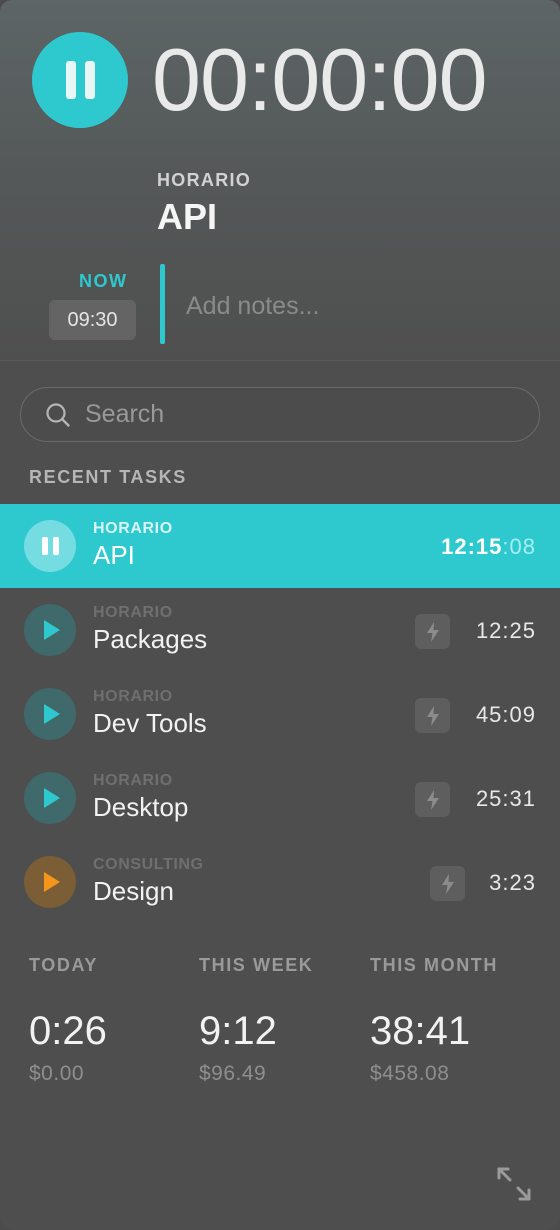  What do you see at coordinates (133, 891) in the screenshot?
I see `task-name: Design` at bounding box center [133, 891].